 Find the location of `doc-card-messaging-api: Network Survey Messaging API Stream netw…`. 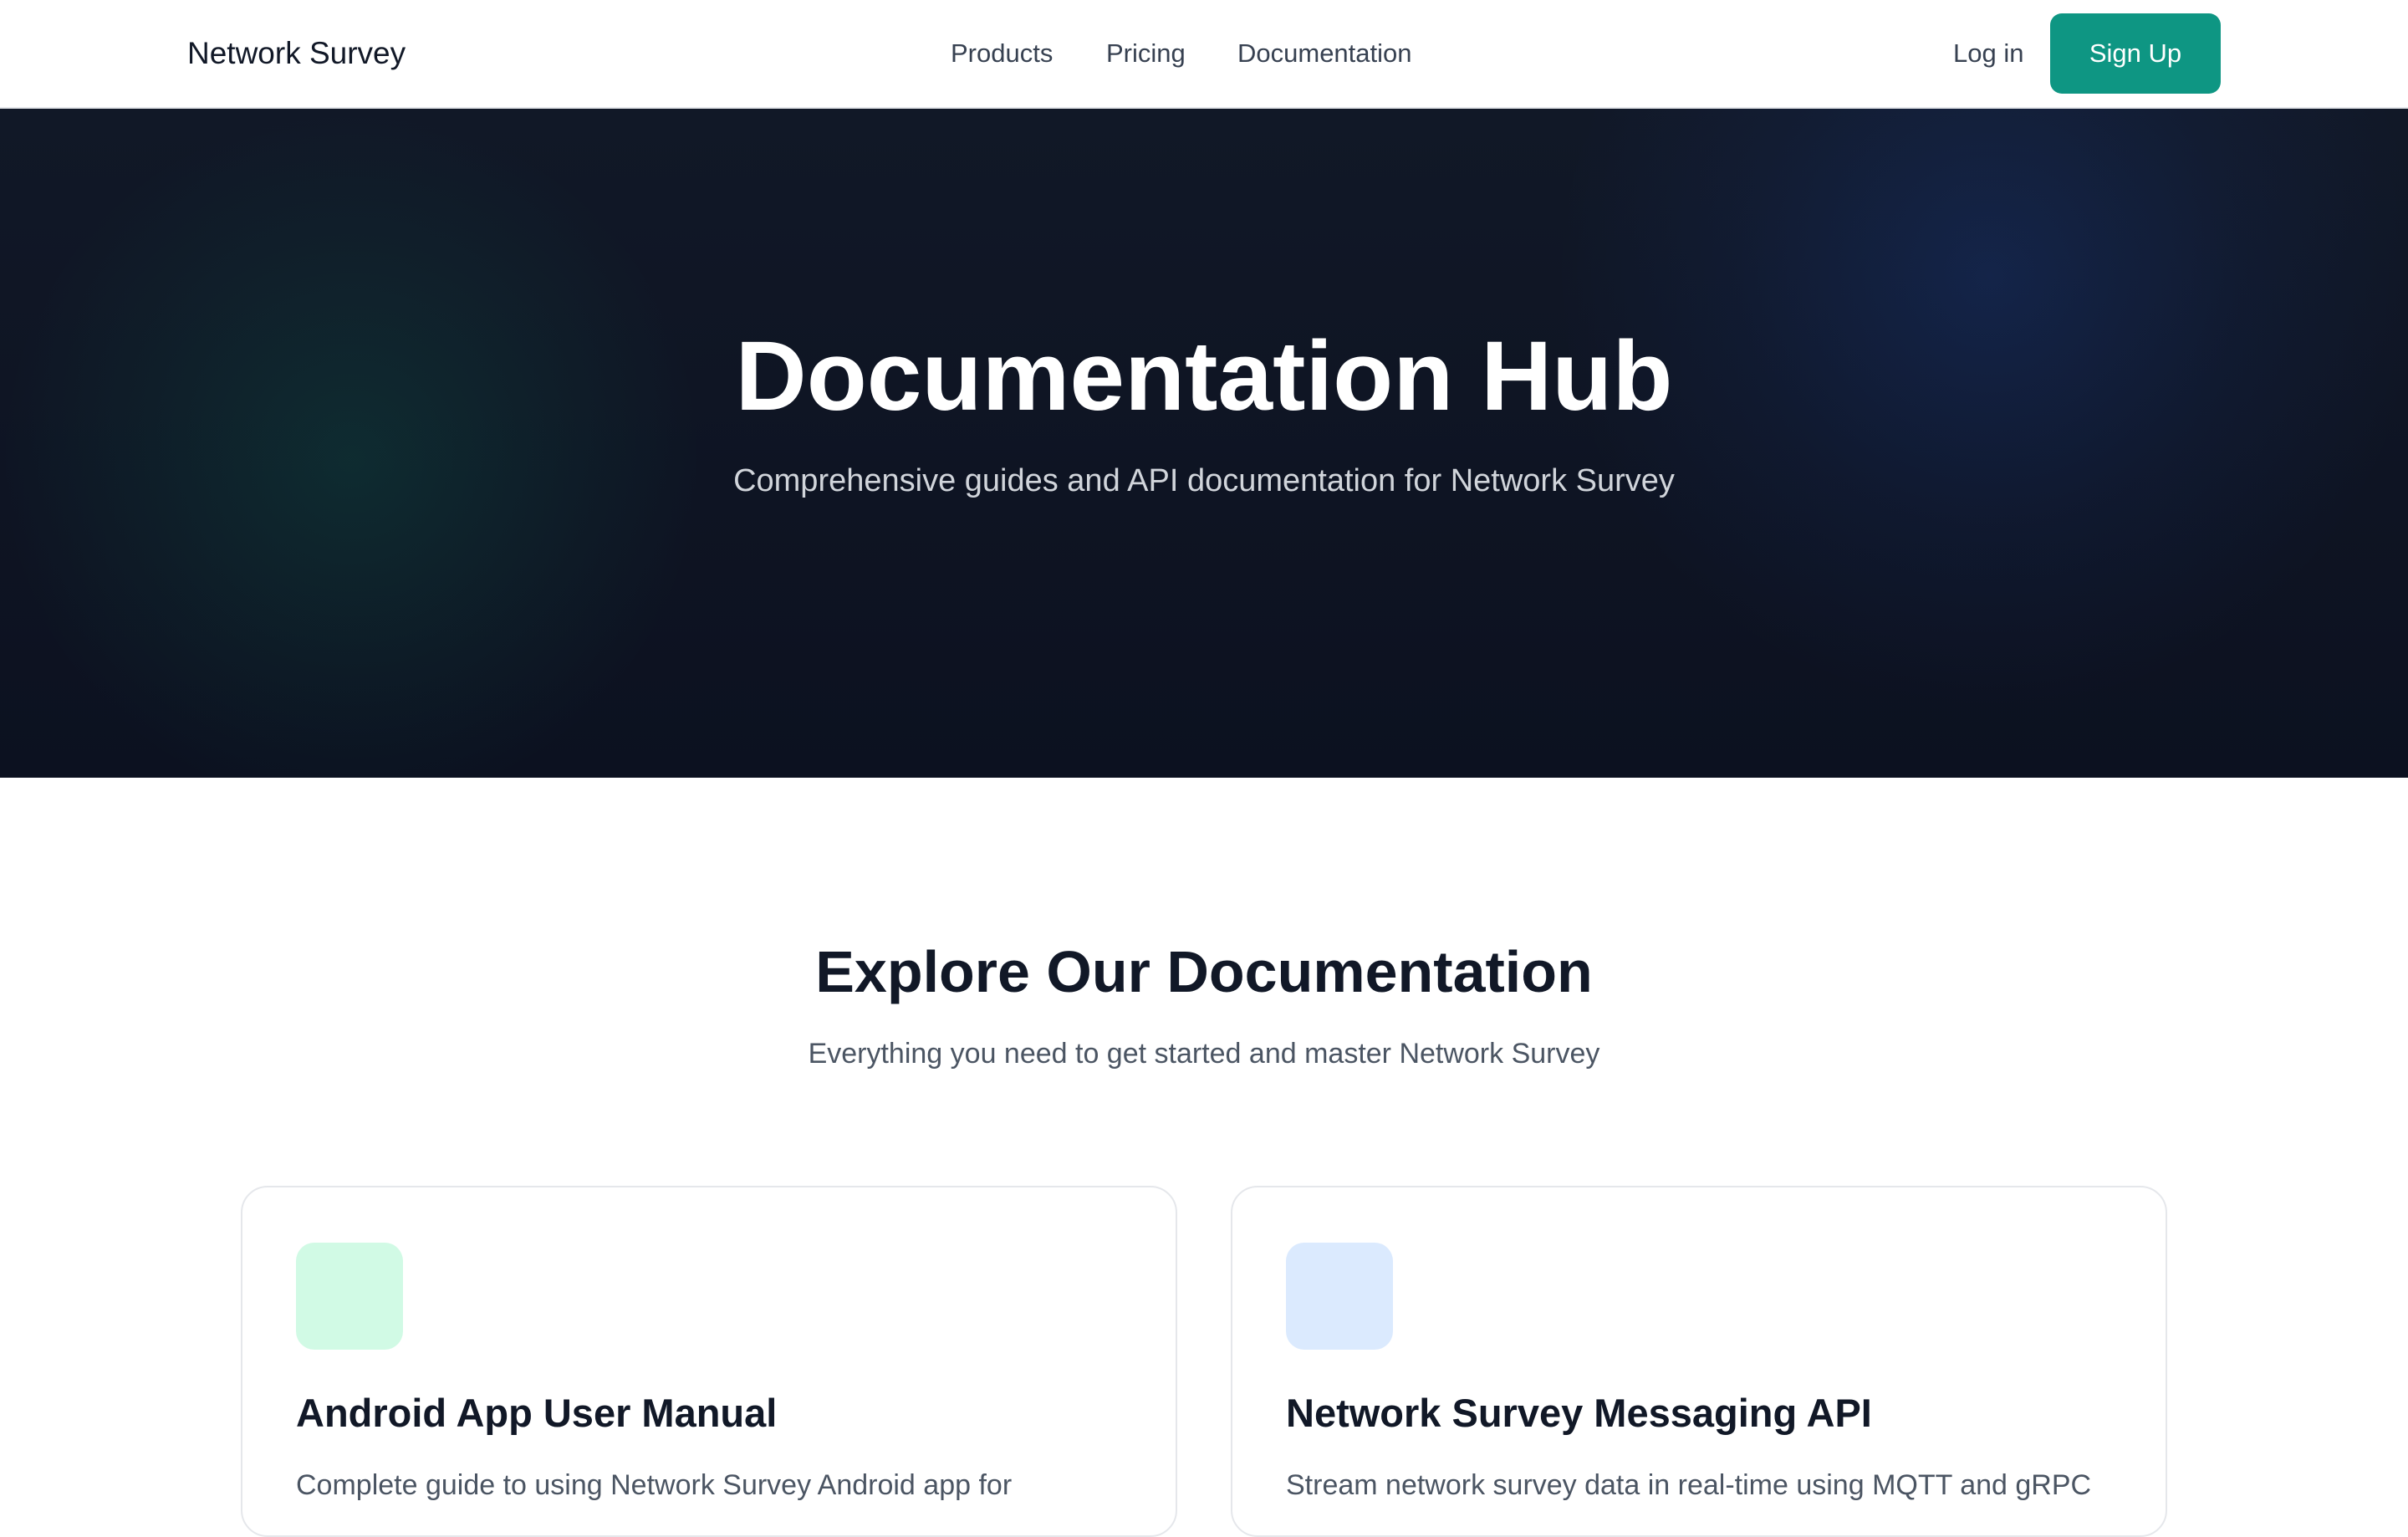

doc-card-messaging-api: Network Survey Messaging API Stream netw… is located at coordinates (1699, 1361).